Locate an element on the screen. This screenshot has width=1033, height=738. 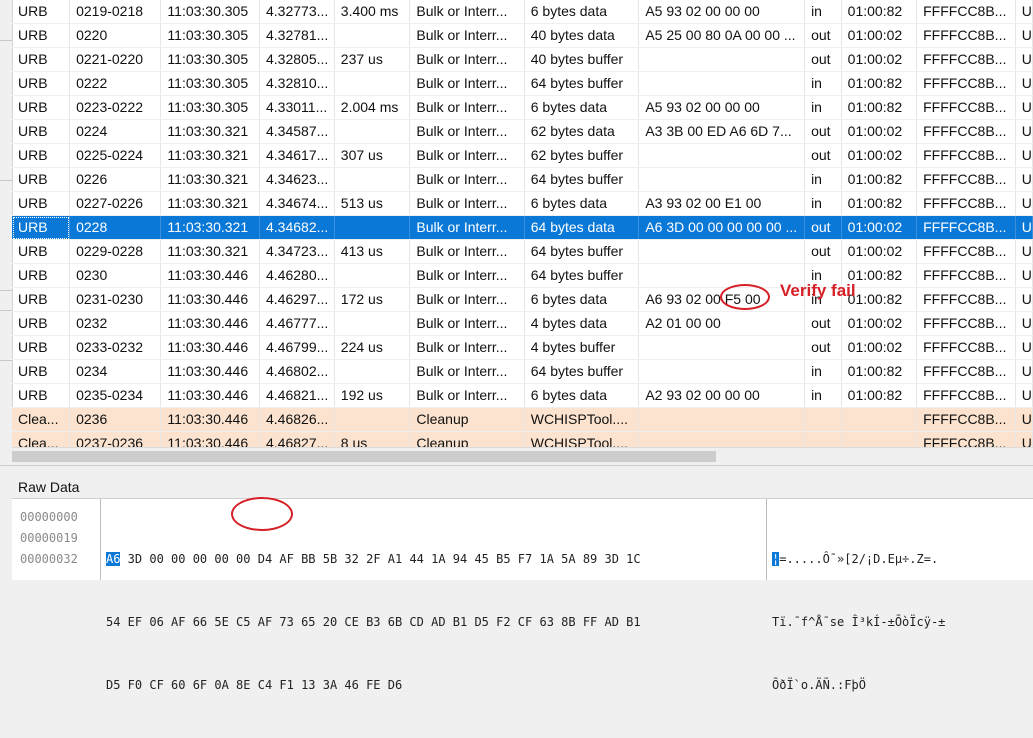
hex-selected-byte: A6 is located at coordinates (113, 559).